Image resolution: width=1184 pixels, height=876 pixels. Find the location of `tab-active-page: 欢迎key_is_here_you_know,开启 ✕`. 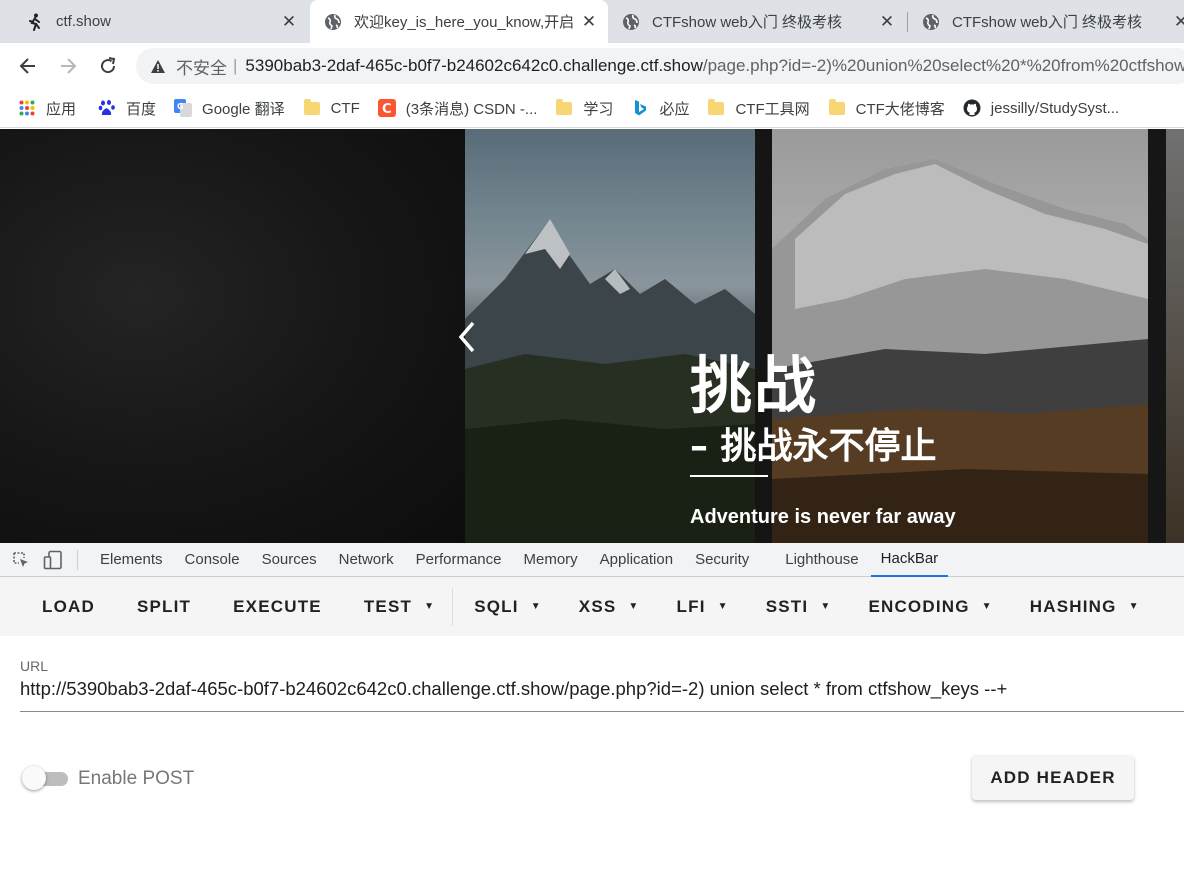

tab-active-page: 欢迎key_is_here_you_know,开启 ✕ is located at coordinates (459, 21).